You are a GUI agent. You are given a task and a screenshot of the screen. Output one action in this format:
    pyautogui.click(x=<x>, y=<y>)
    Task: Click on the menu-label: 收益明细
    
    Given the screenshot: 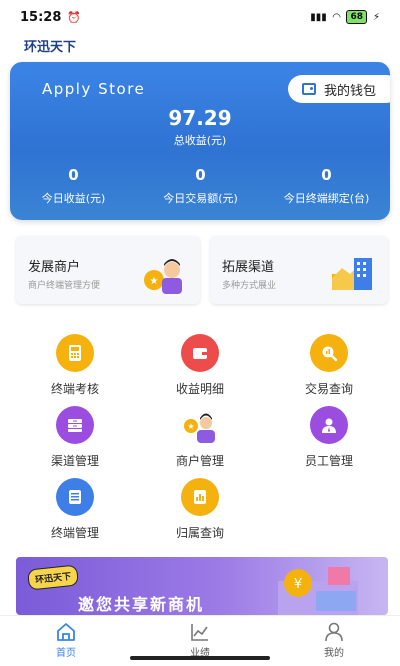 What is the action you would take?
    pyautogui.click(x=199, y=389)
    